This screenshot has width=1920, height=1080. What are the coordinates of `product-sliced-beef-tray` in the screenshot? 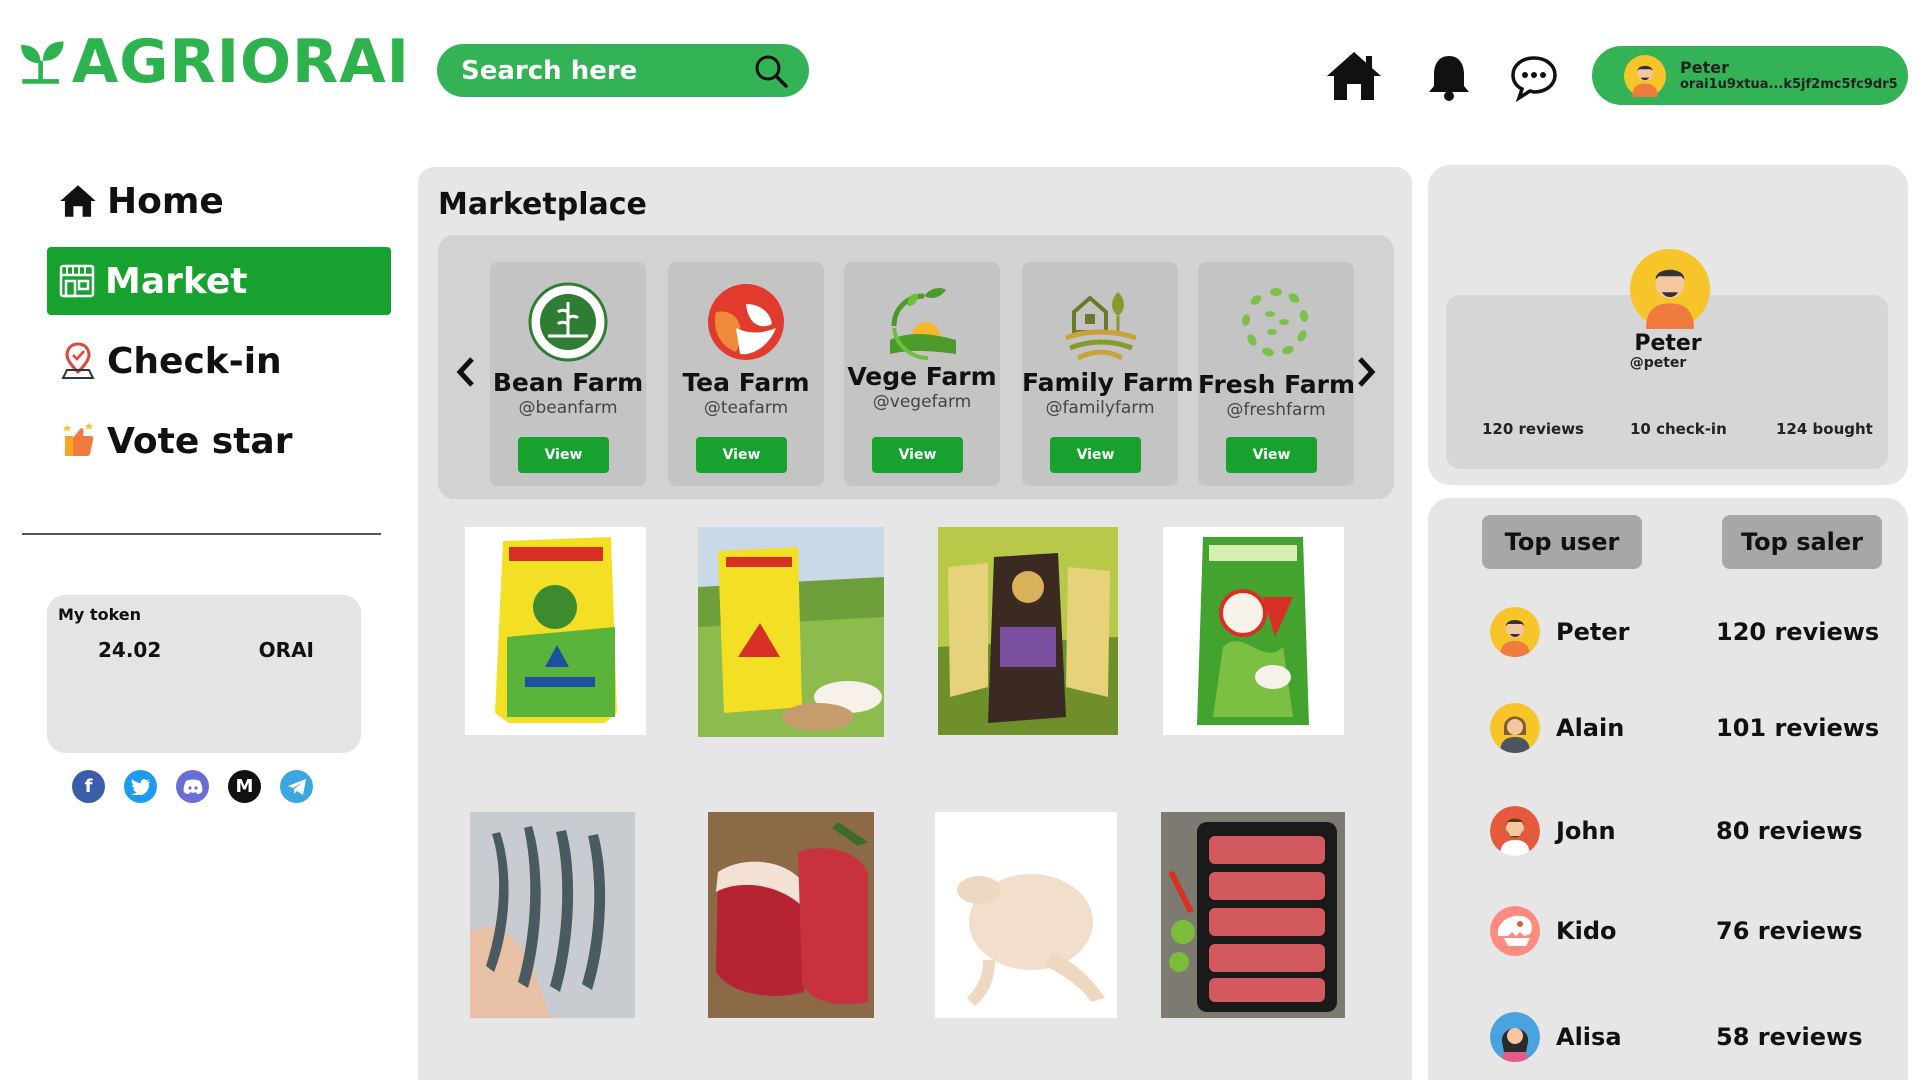 It's located at (1253, 915).